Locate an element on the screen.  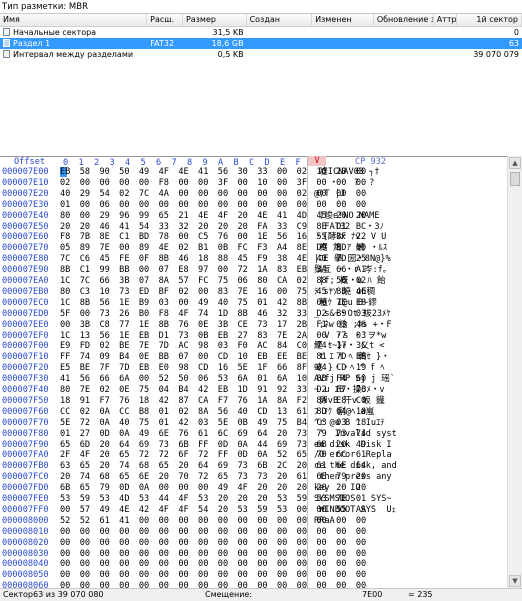
hex-offset: 000007ED0 is located at coordinates (25, 313).